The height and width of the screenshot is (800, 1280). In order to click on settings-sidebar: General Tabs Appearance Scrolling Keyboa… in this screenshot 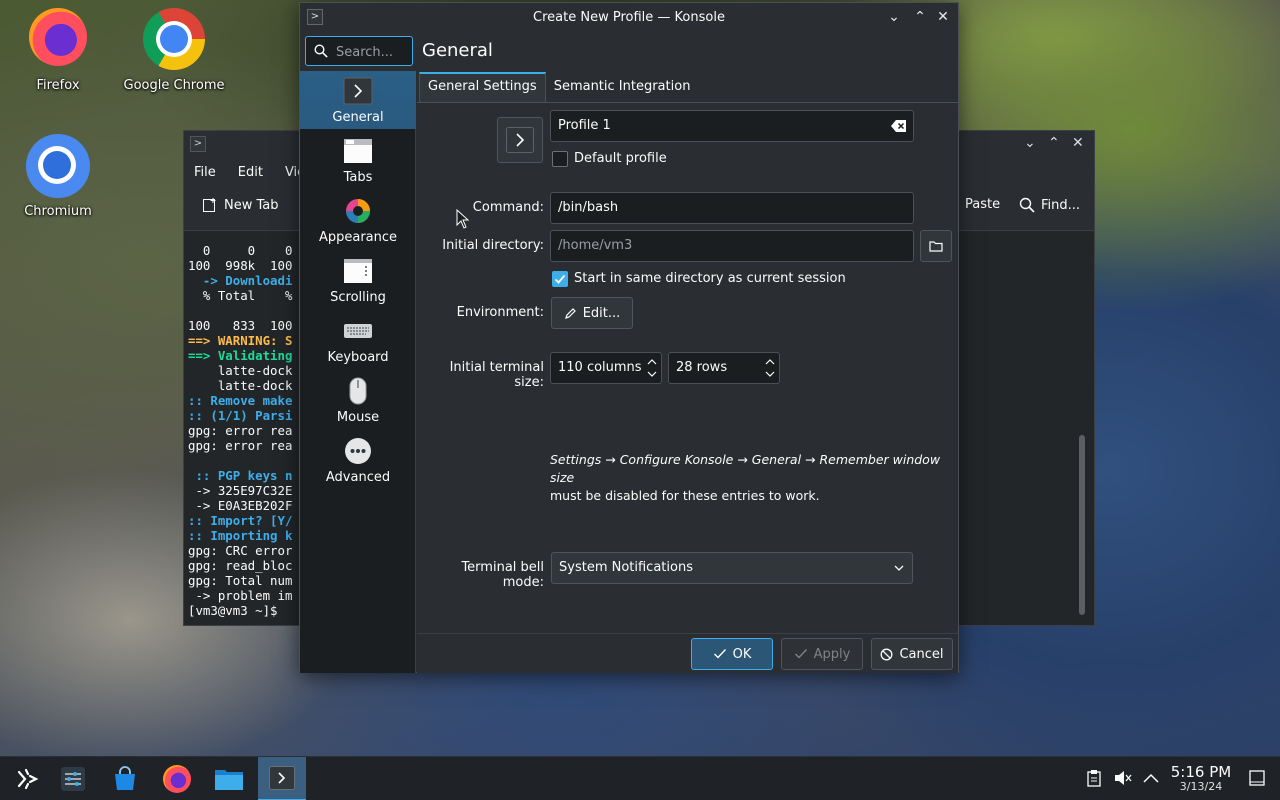, I will do `click(358, 372)`.